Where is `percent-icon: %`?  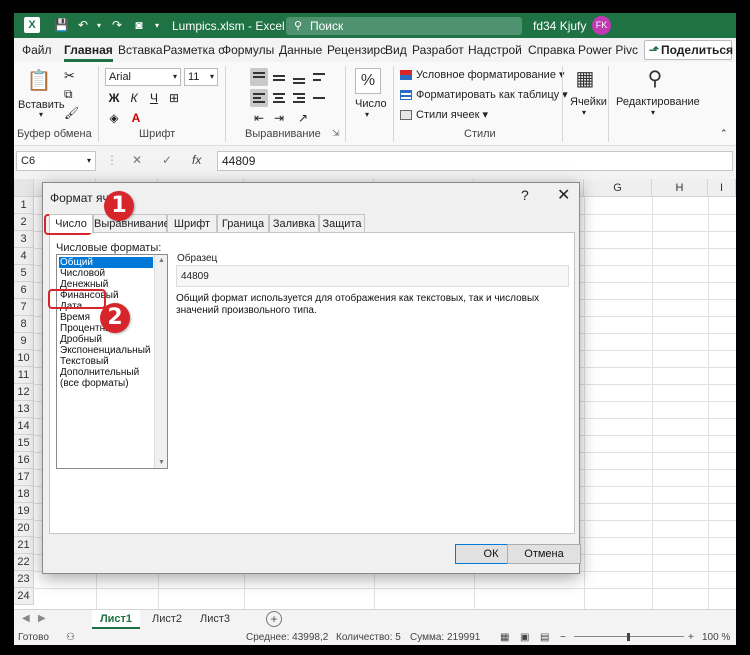 percent-icon: % is located at coordinates (368, 81).